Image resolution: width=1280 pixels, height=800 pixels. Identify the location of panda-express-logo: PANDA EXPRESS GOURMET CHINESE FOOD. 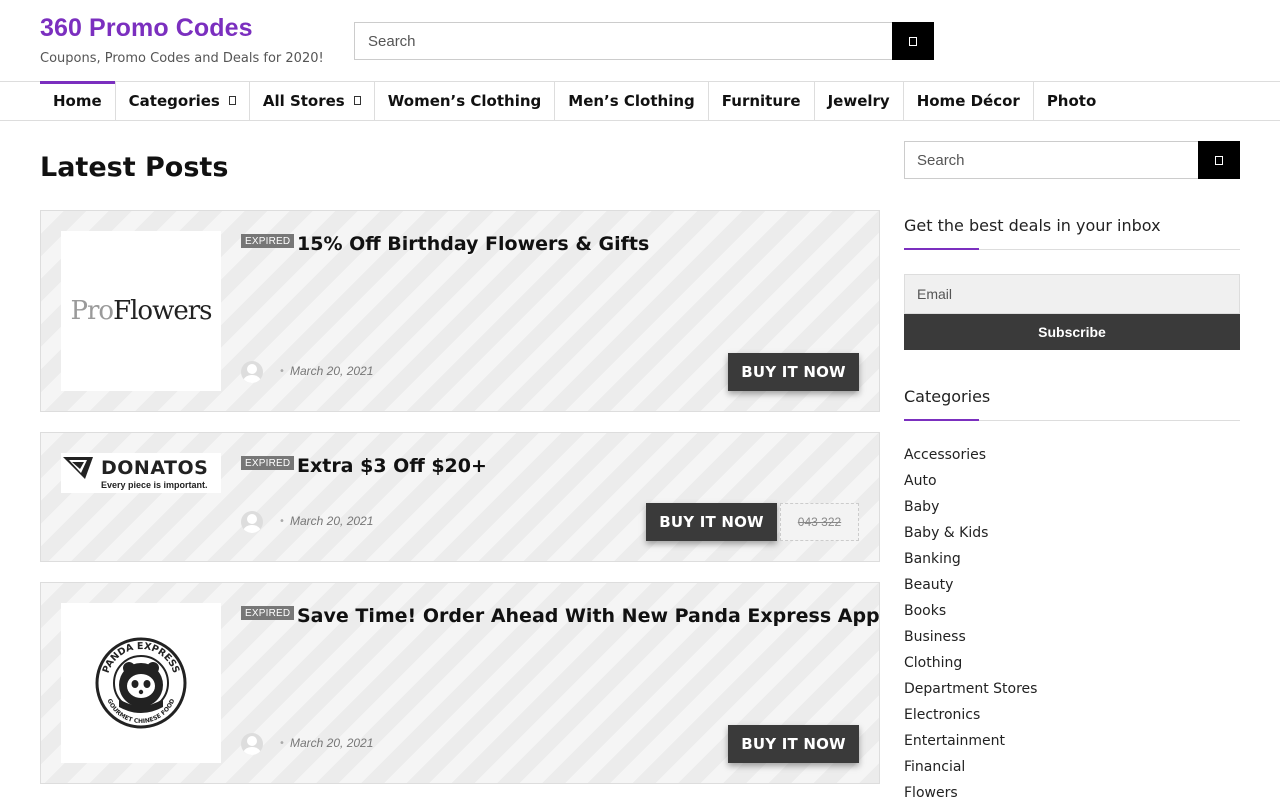
(141, 683).